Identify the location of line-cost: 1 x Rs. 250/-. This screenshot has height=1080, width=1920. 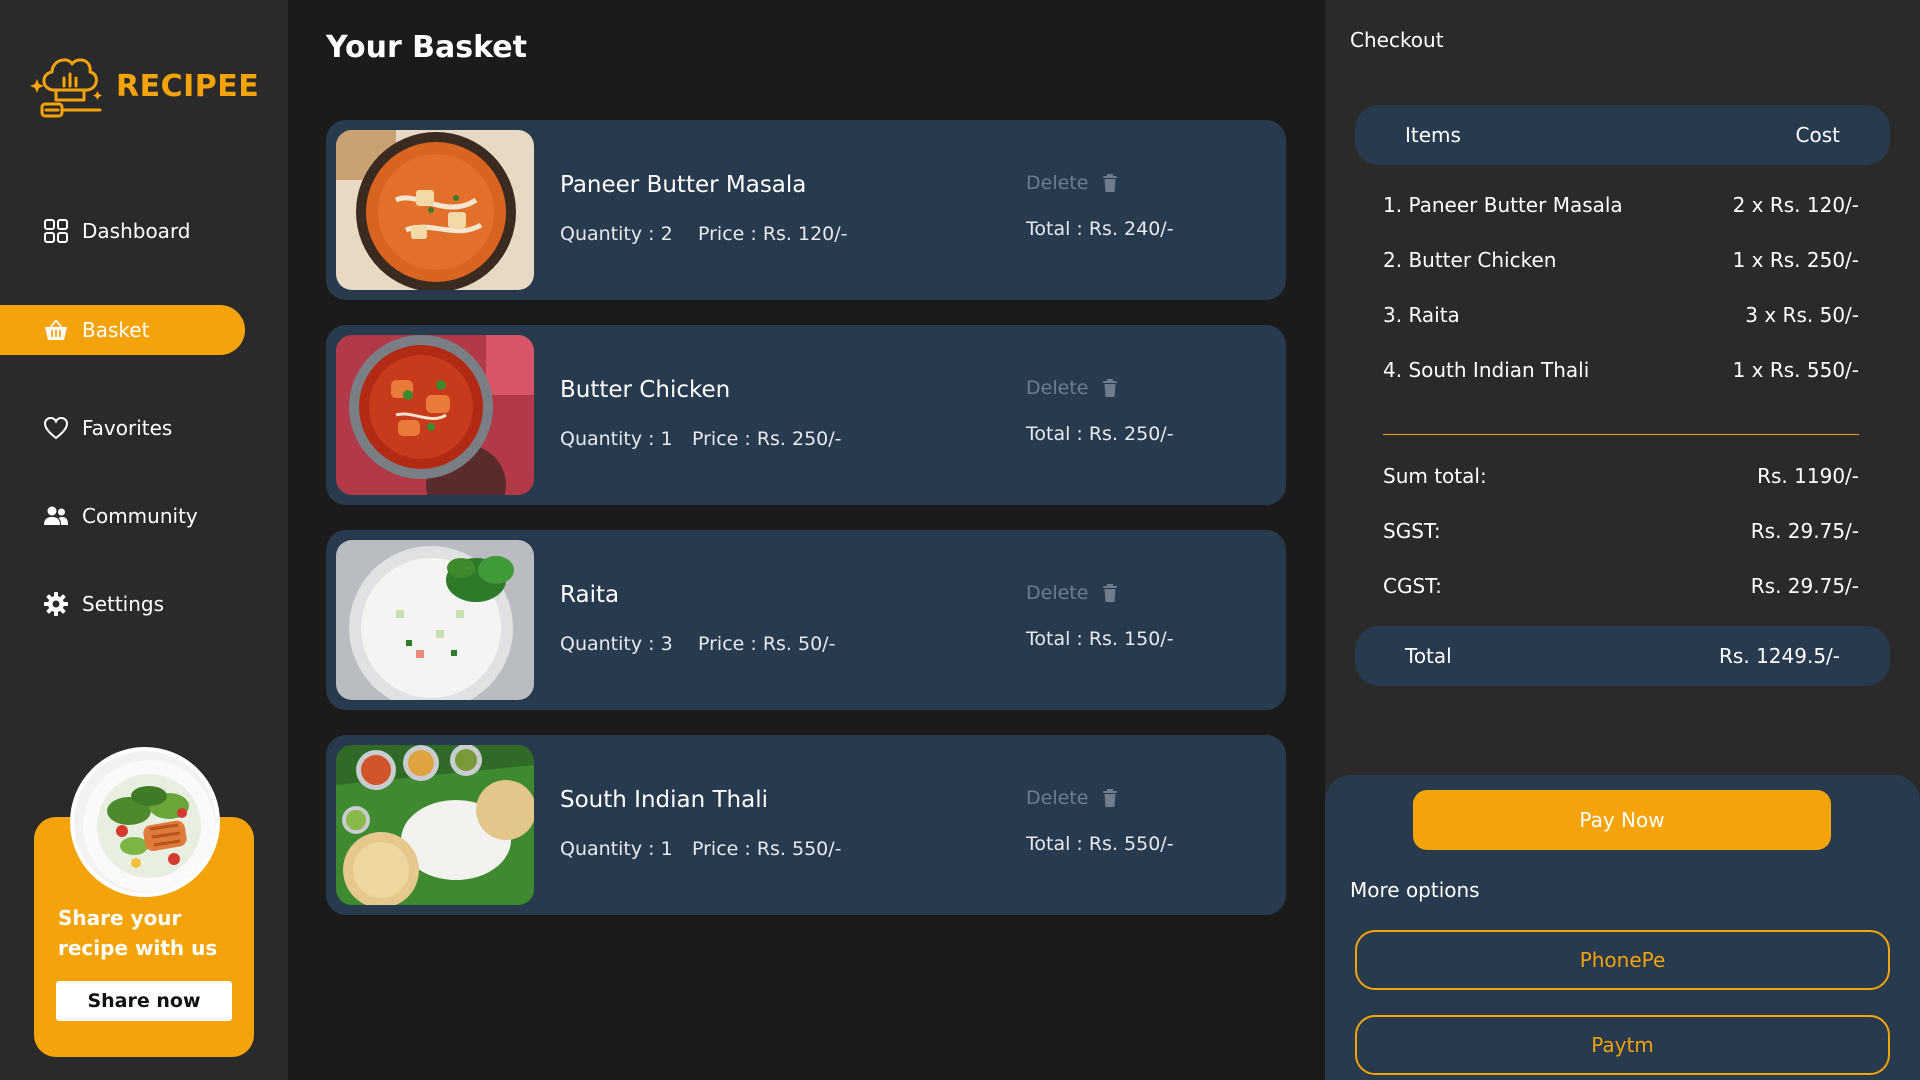
(1795, 260).